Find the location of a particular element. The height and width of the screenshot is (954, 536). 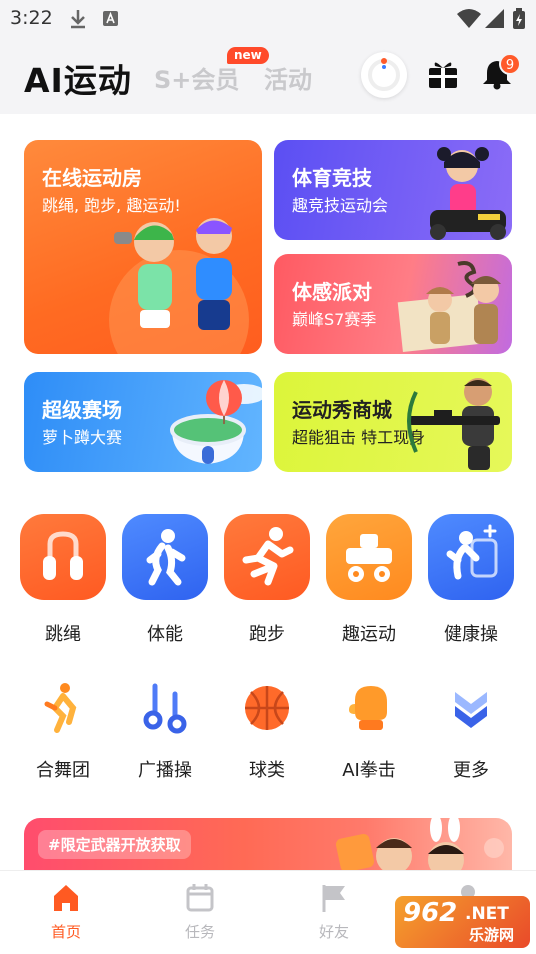

gift-icon is located at coordinates (443, 73).